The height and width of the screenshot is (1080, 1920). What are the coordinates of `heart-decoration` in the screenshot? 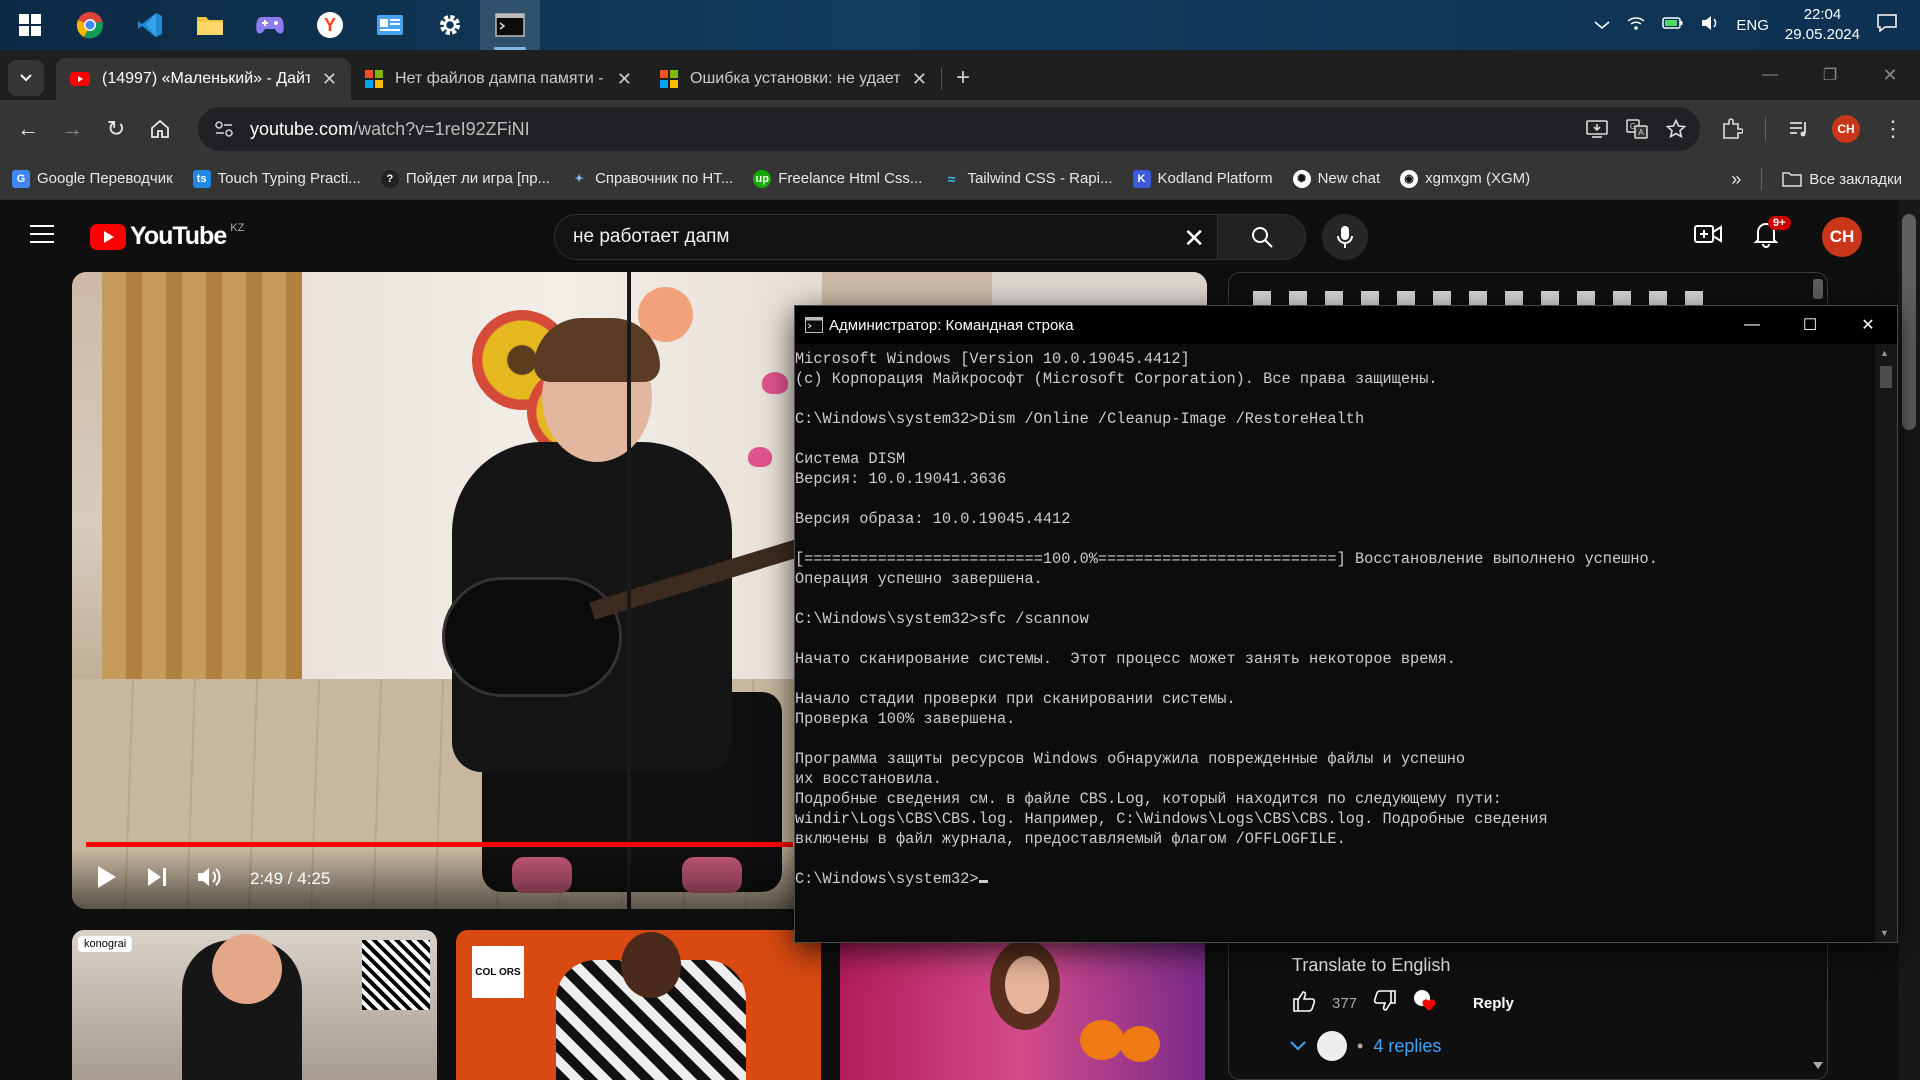 It's located at (760, 457).